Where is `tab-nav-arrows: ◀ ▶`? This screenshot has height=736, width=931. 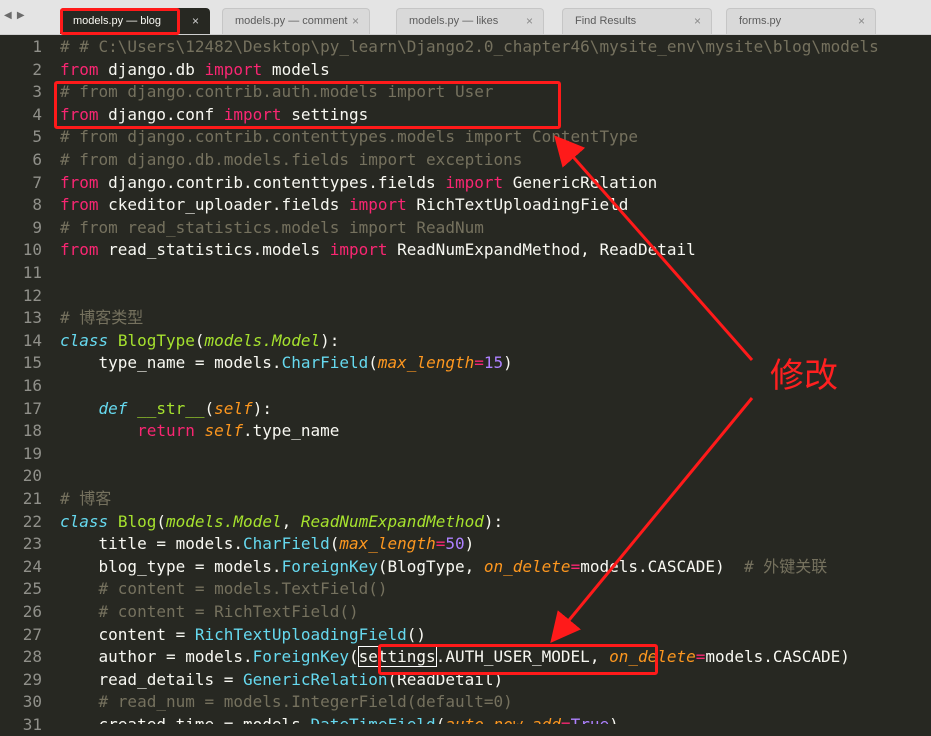
tab-nav-arrows: ◀ ▶ is located at coordinates (15, 15).